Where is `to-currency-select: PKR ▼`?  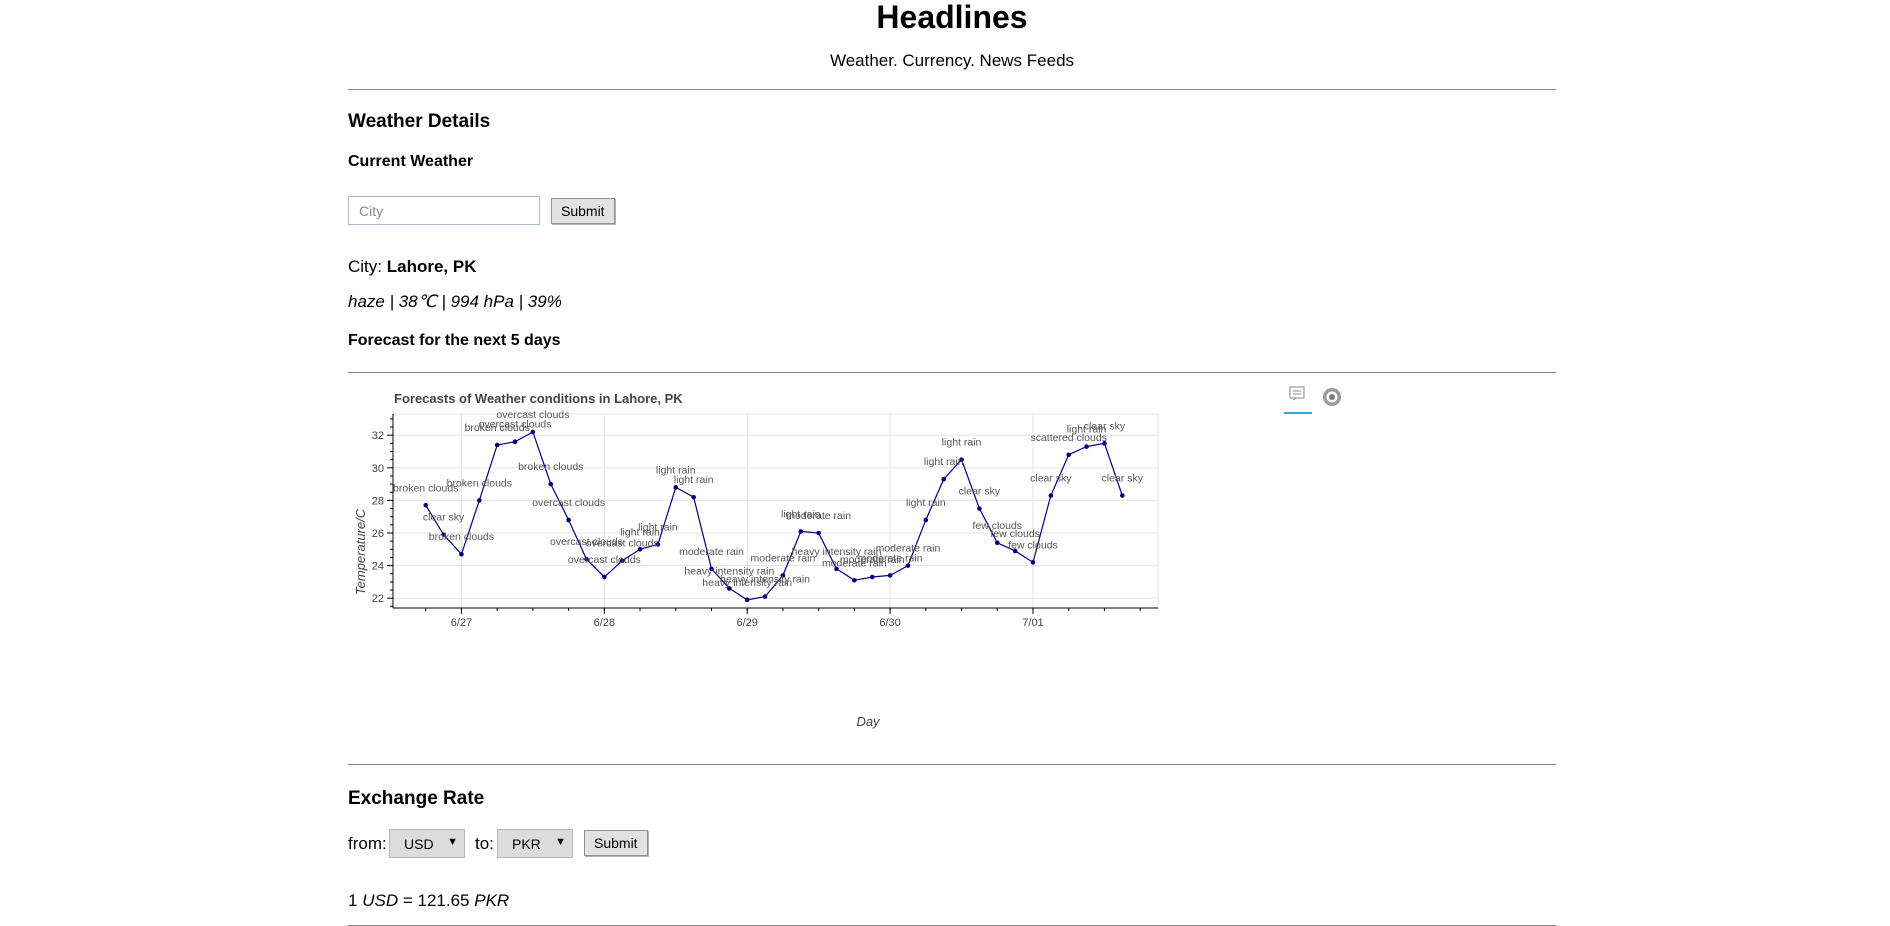
to-currency-select: PKR ▼ is located at coordinates (535, 843).